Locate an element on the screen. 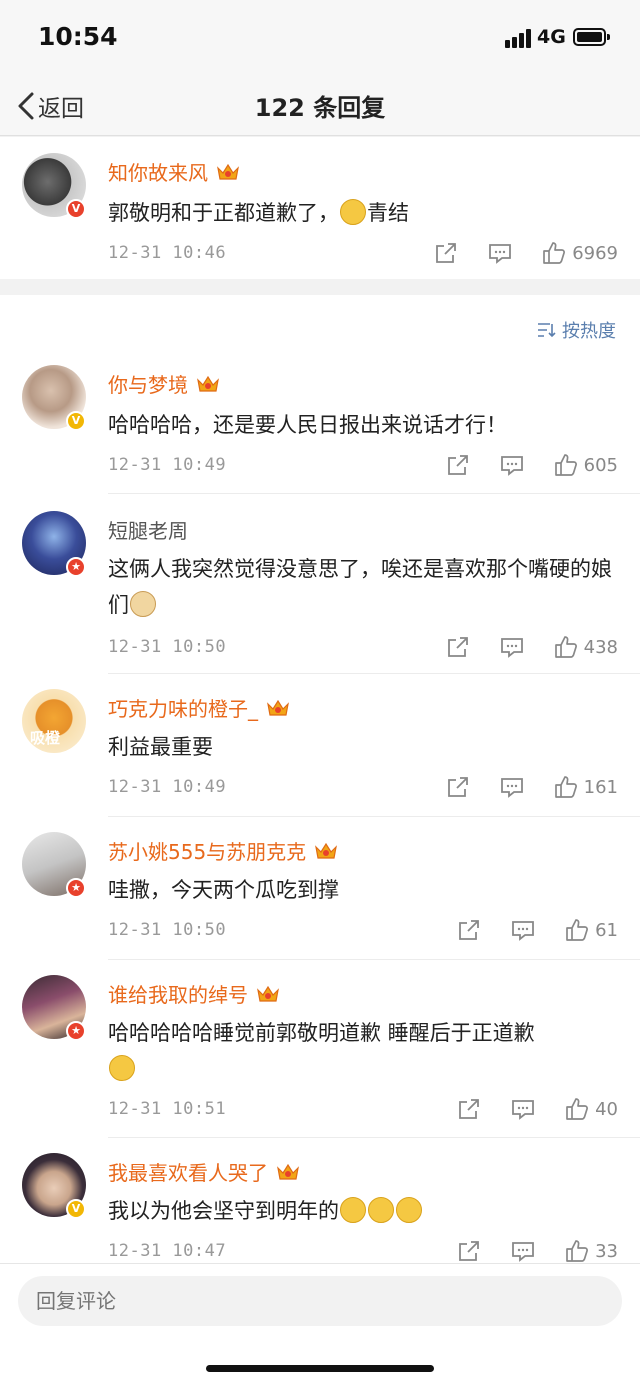 This screenshot has width=640, height=1385. username-text: 谁给我取的绰号 is located at coordinates (178, 995).